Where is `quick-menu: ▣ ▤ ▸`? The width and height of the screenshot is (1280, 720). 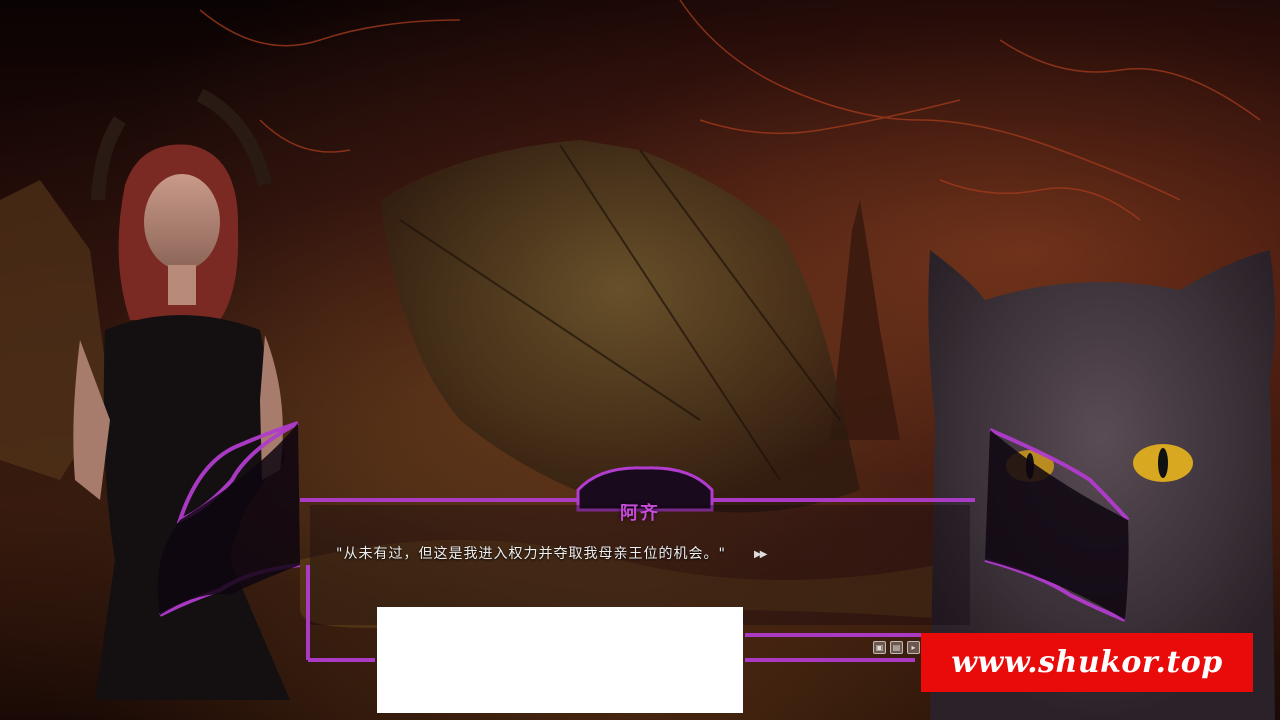
quick-menu: ▣ ▤ ▸ is located at coordinates (896, 647).